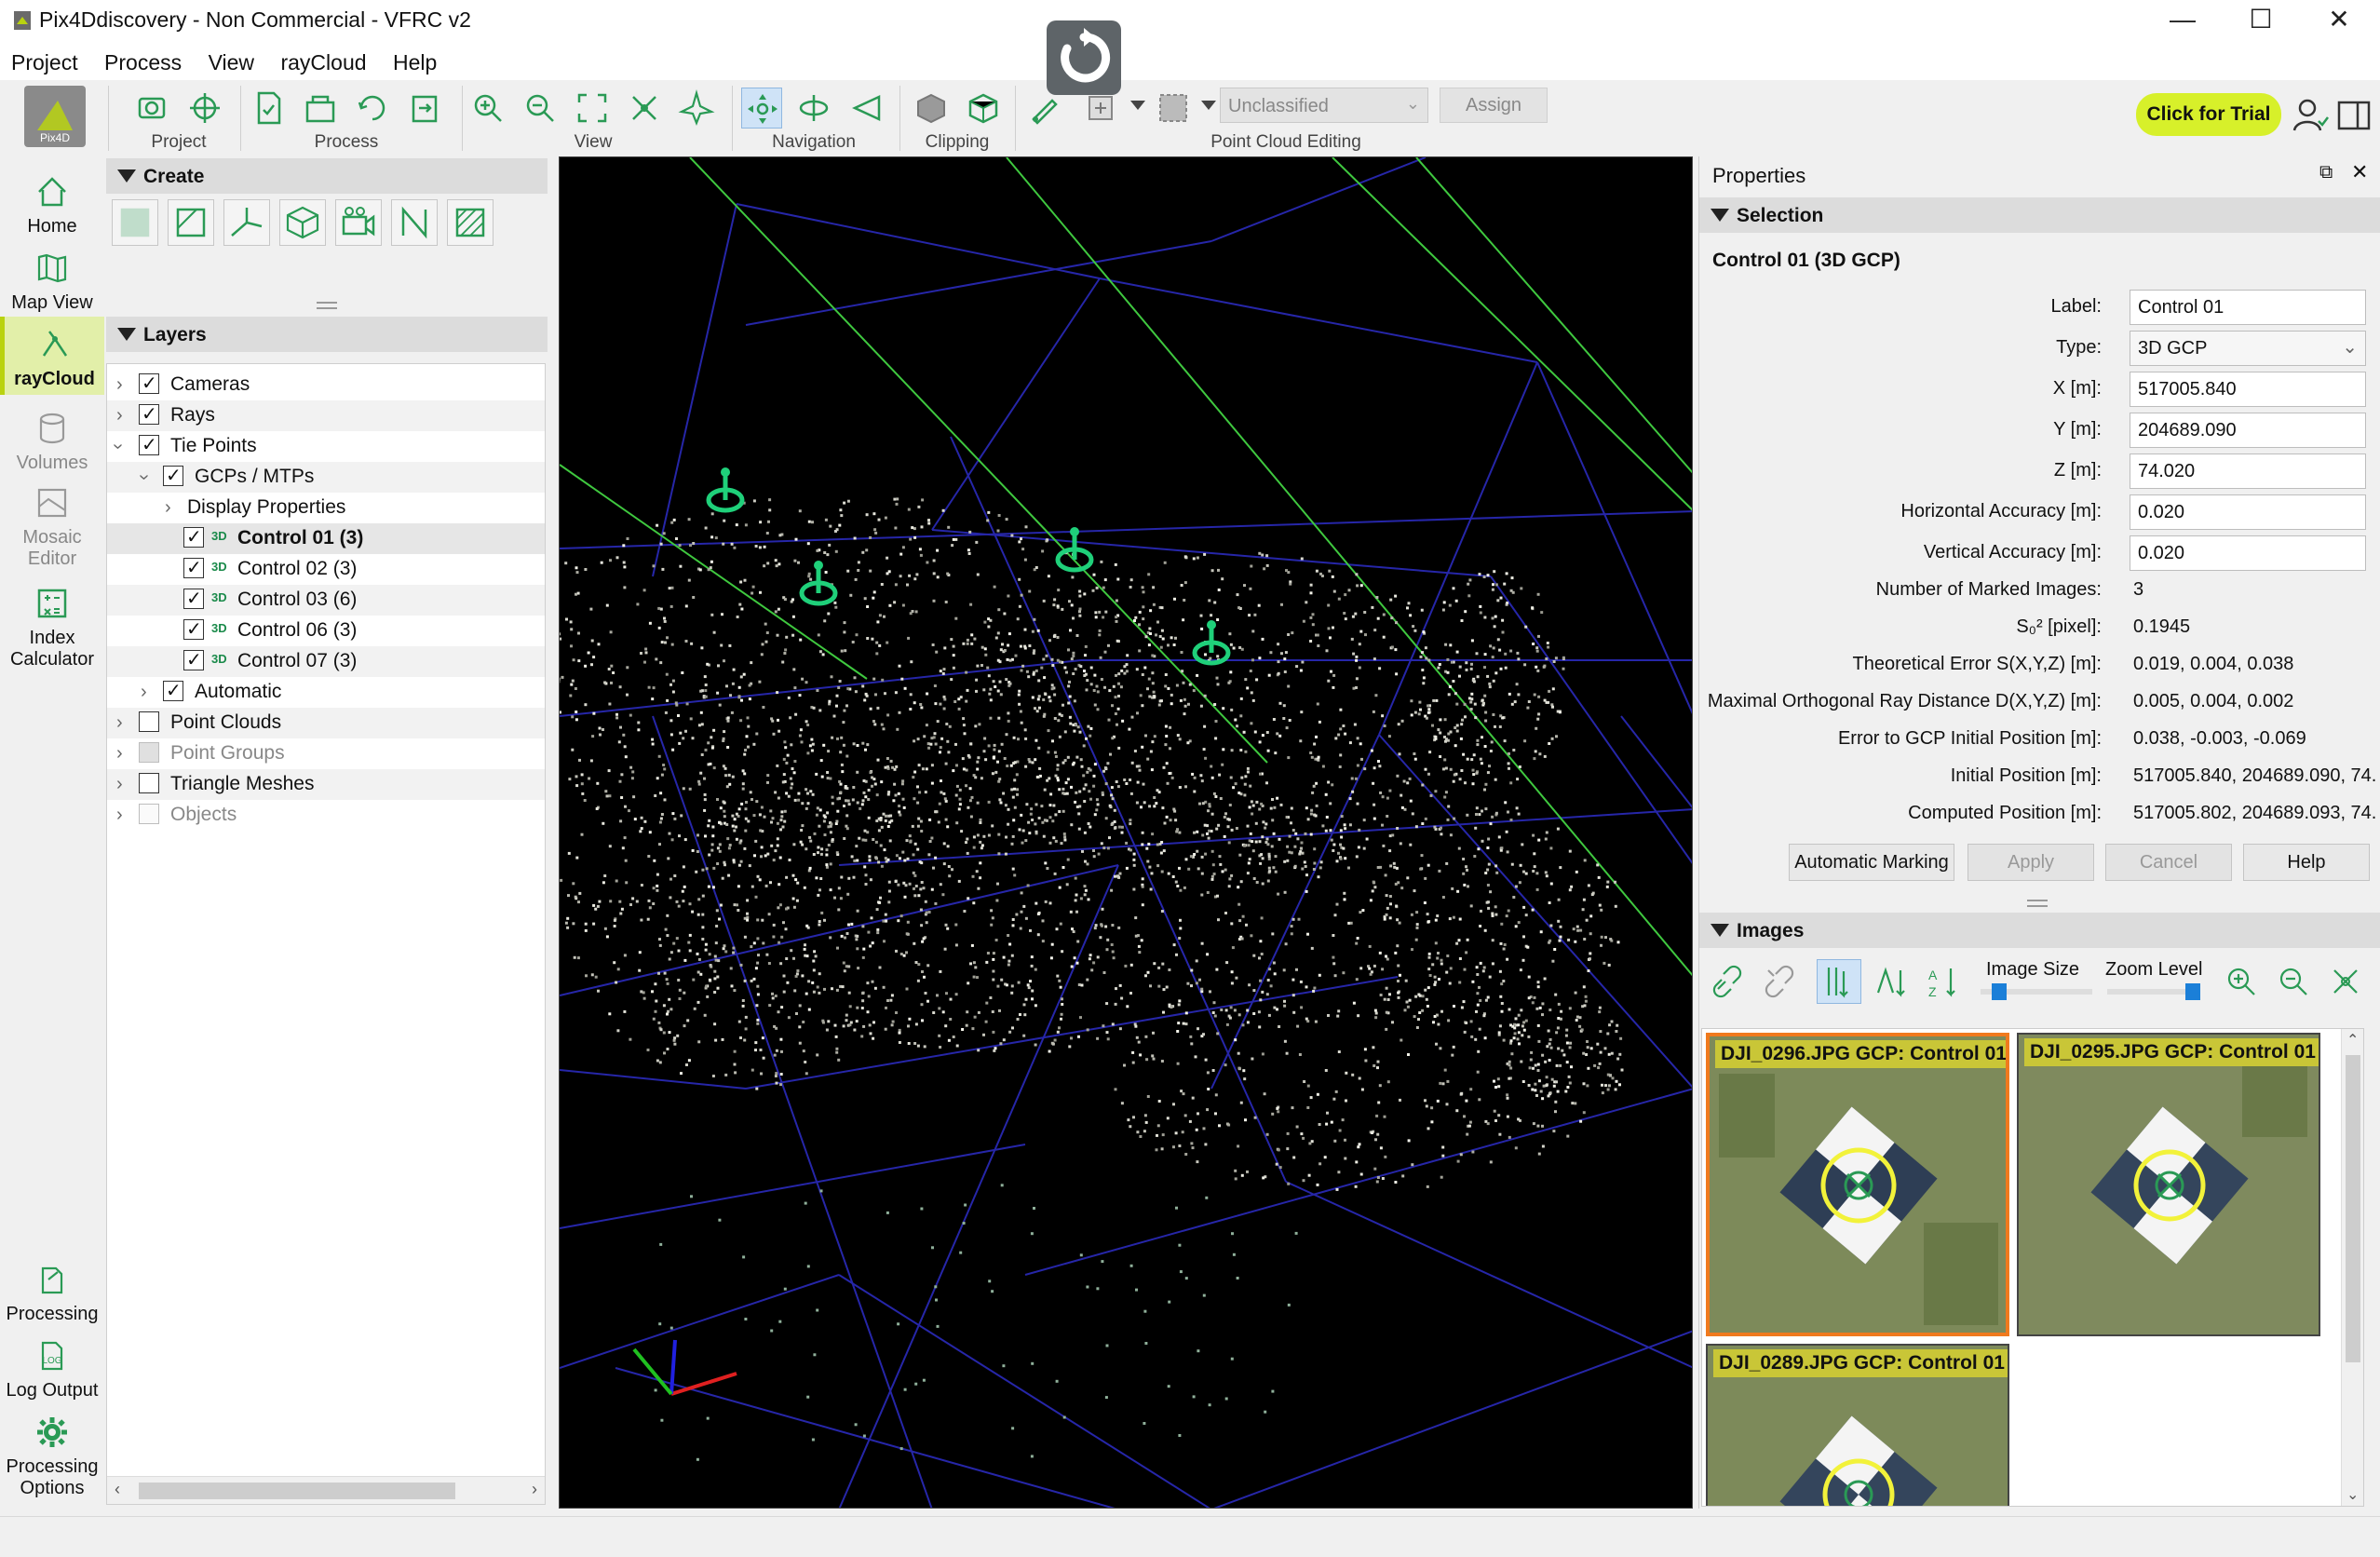 The height and width of the screenshot is (1557, 2380). Describe the element at coordinates (865, 109) in the screenshot. I see `navigation-fly-icon` at that location.